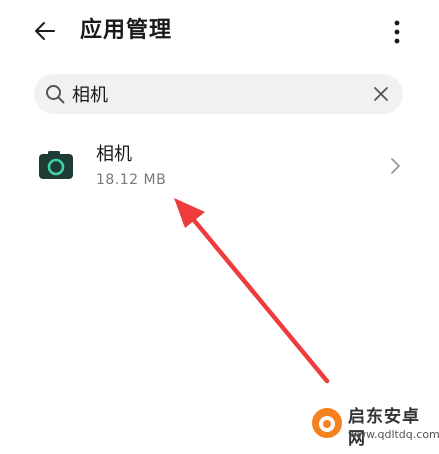 Image resolution: width=439 pixels, height=454 pixels. I want to click on close-icon, so click(381, 94).